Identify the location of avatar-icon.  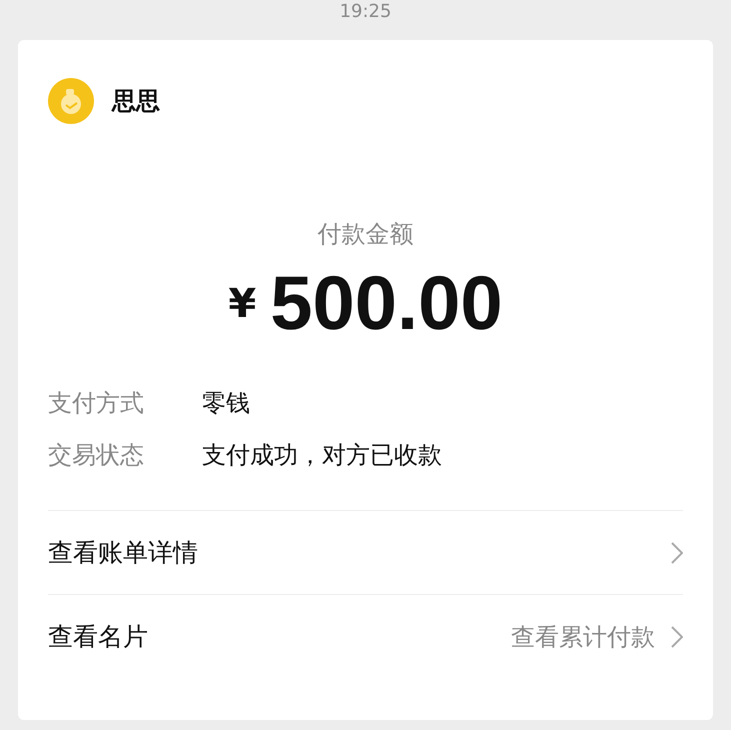
(71, 101).